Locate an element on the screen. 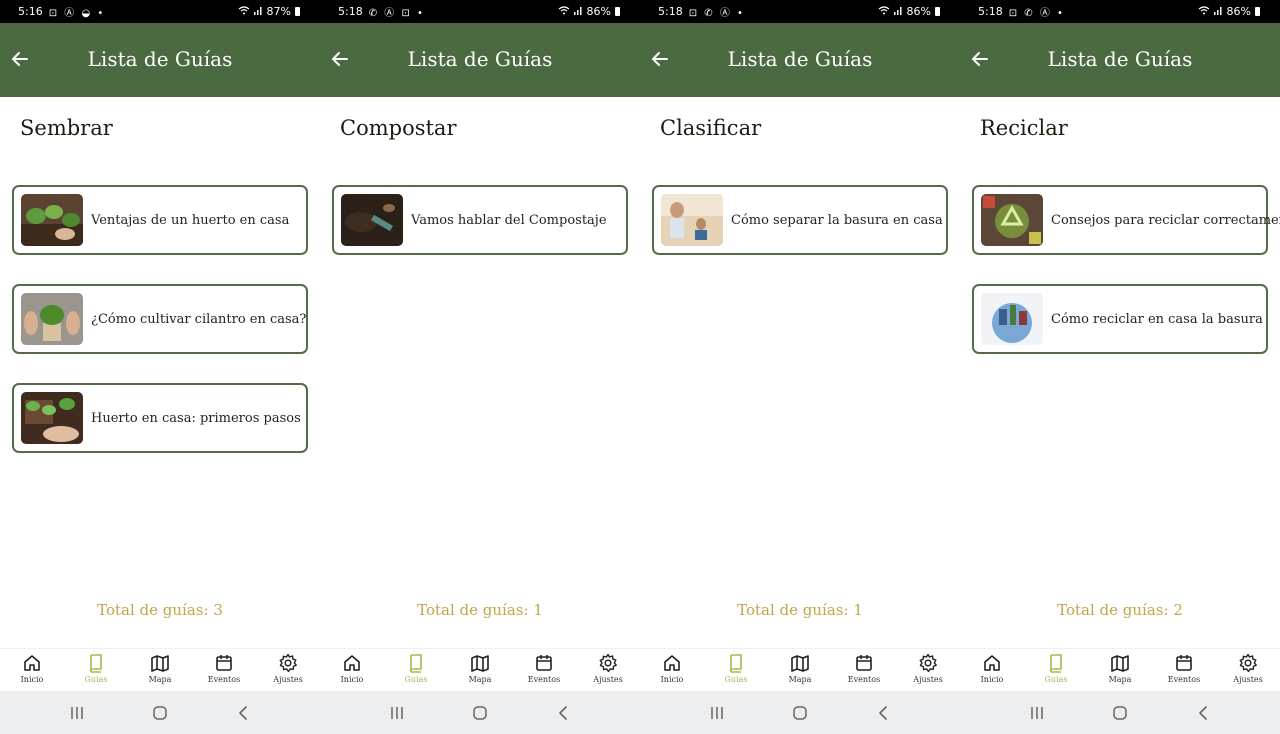 The image size is (1280, 734). guides-total: Total de guías: 3 is located at coordinates (160, 610).